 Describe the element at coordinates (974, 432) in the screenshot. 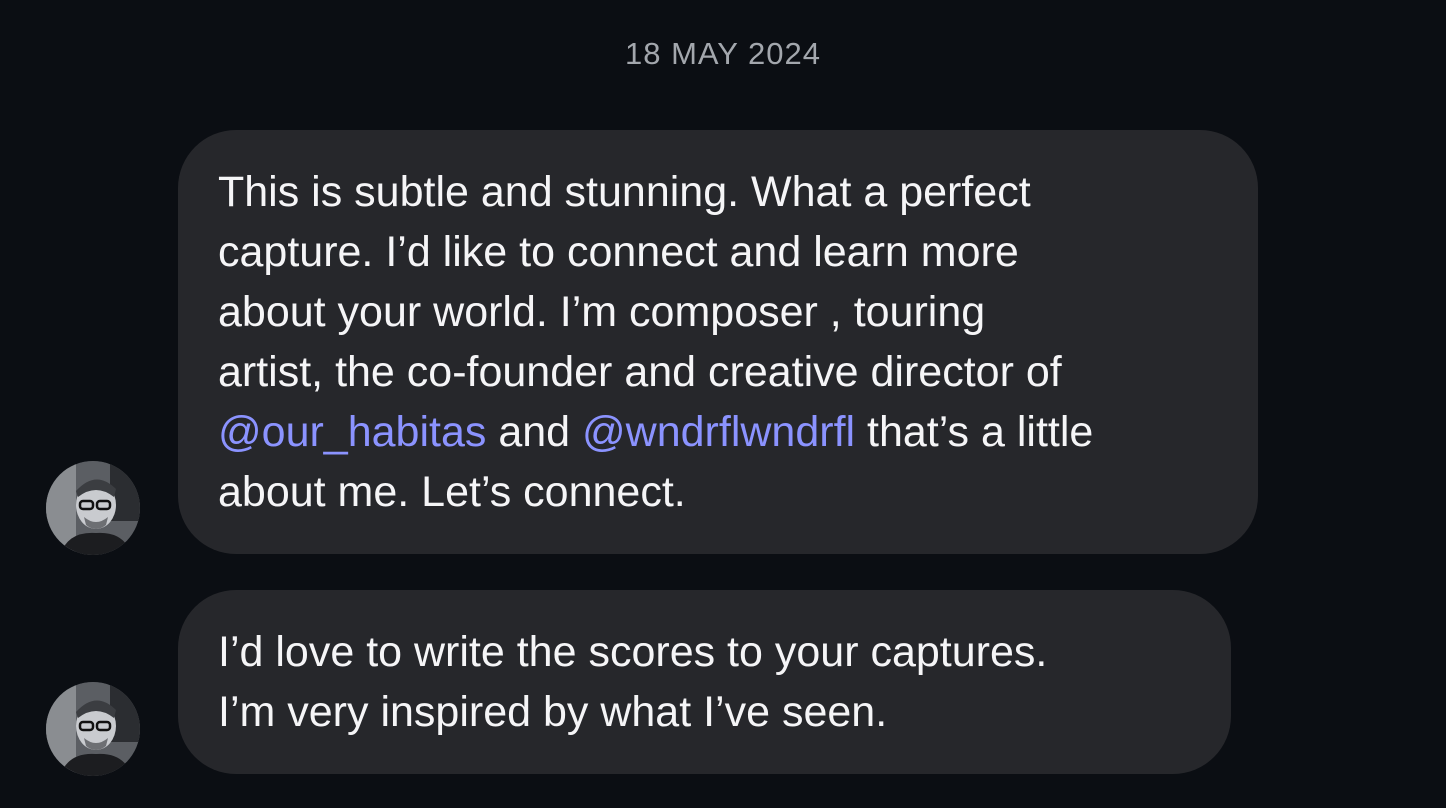

I see `message-text: that’s a little` at that location.